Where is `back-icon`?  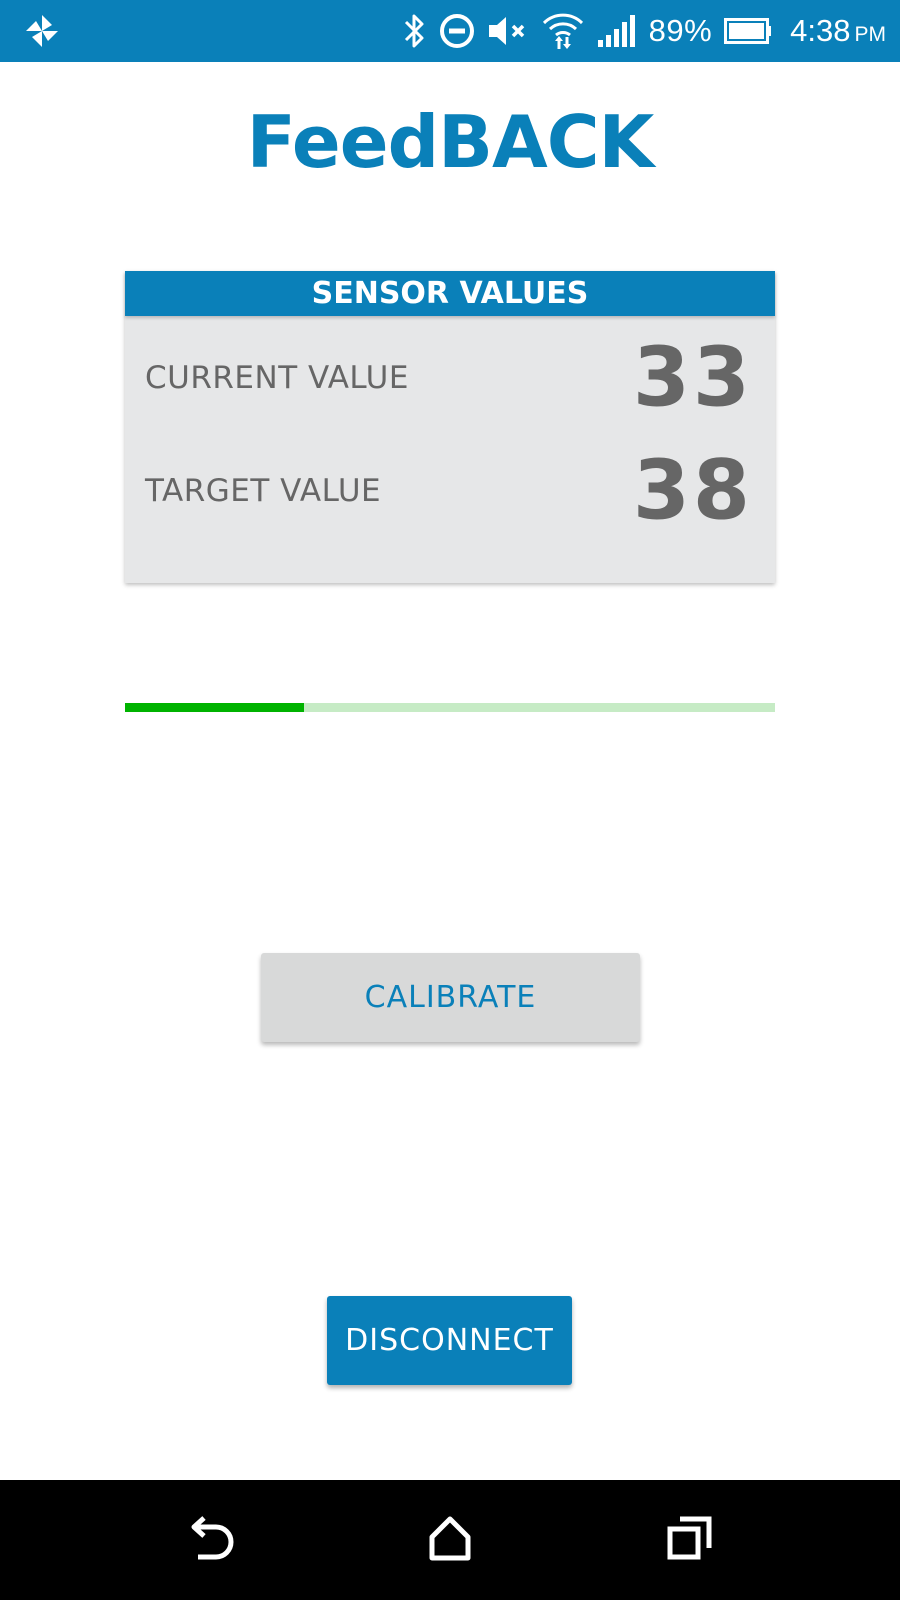 back-icon is located at coordinates (210, 1540).